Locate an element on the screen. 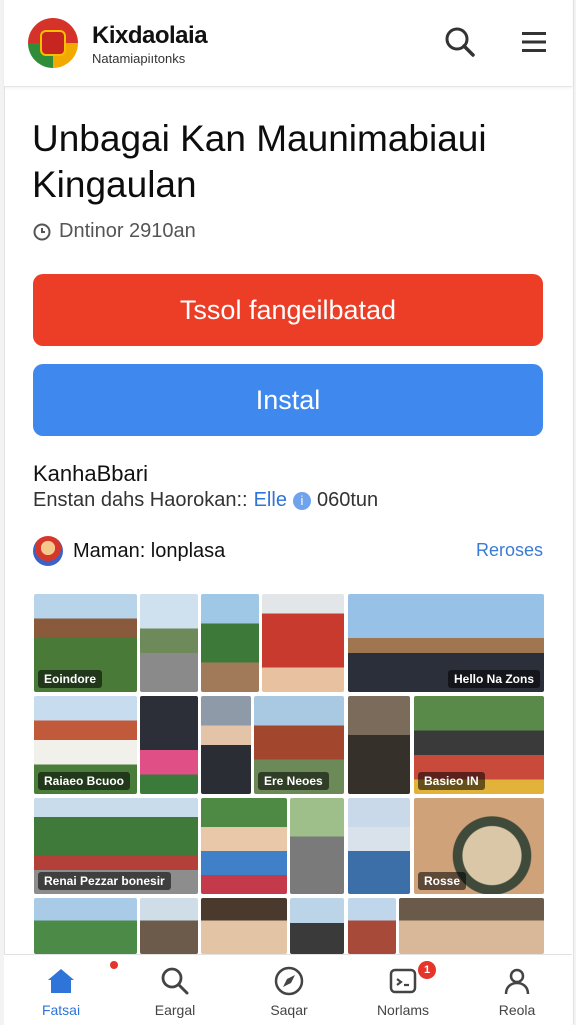 Image resolution: width=576 pixels, height=1025 pixels. gallery-tile: Rosse is located at coordinates (479, 846).